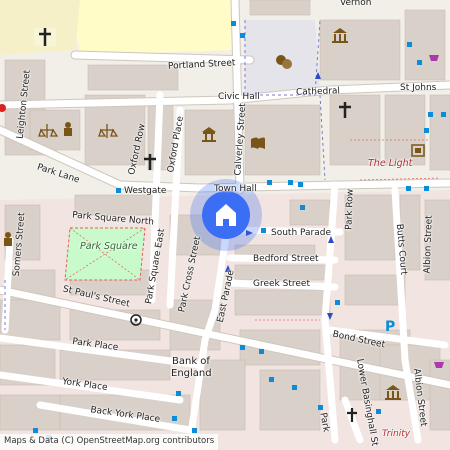 The image size is (450, 450). I want to click on svg-text: P, so click(390, 327).